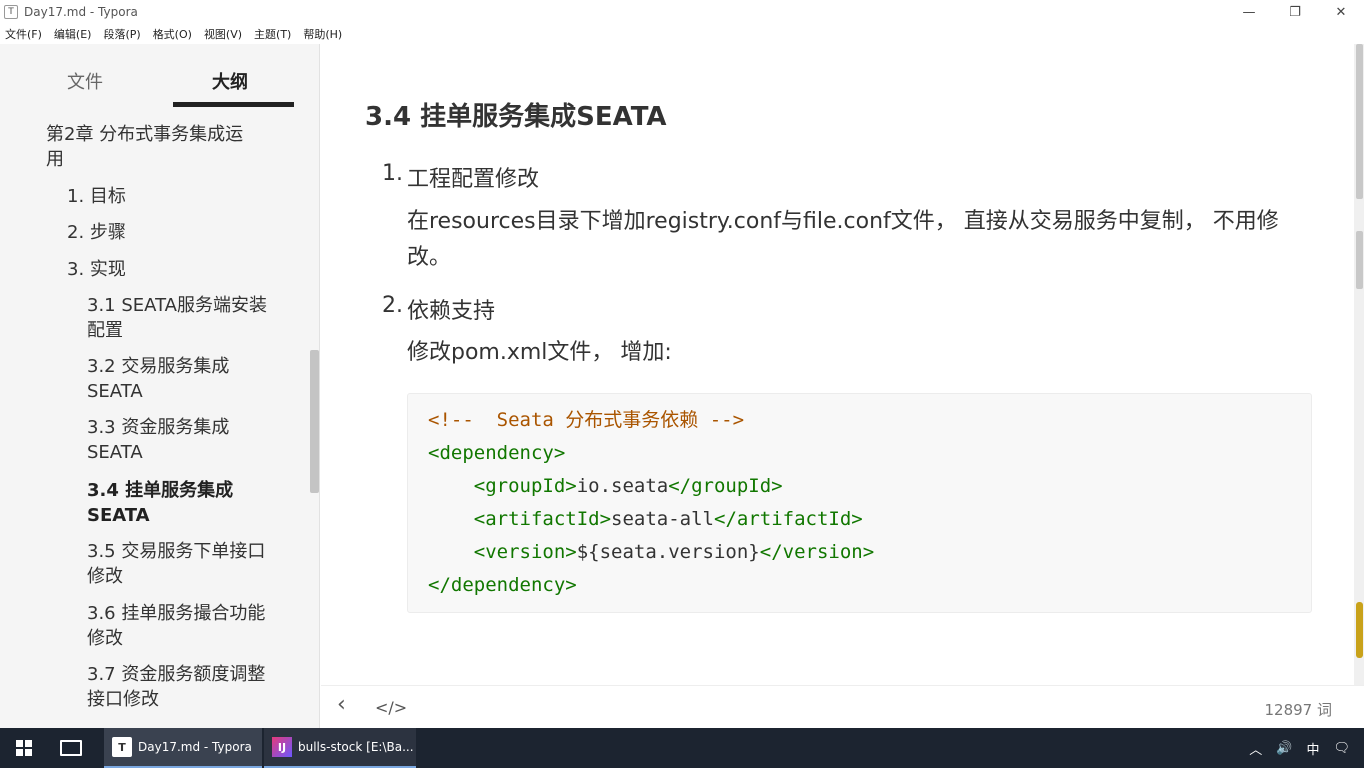  I want to click on sidebar-tabs: 文件 大纲, so click(159, 77).